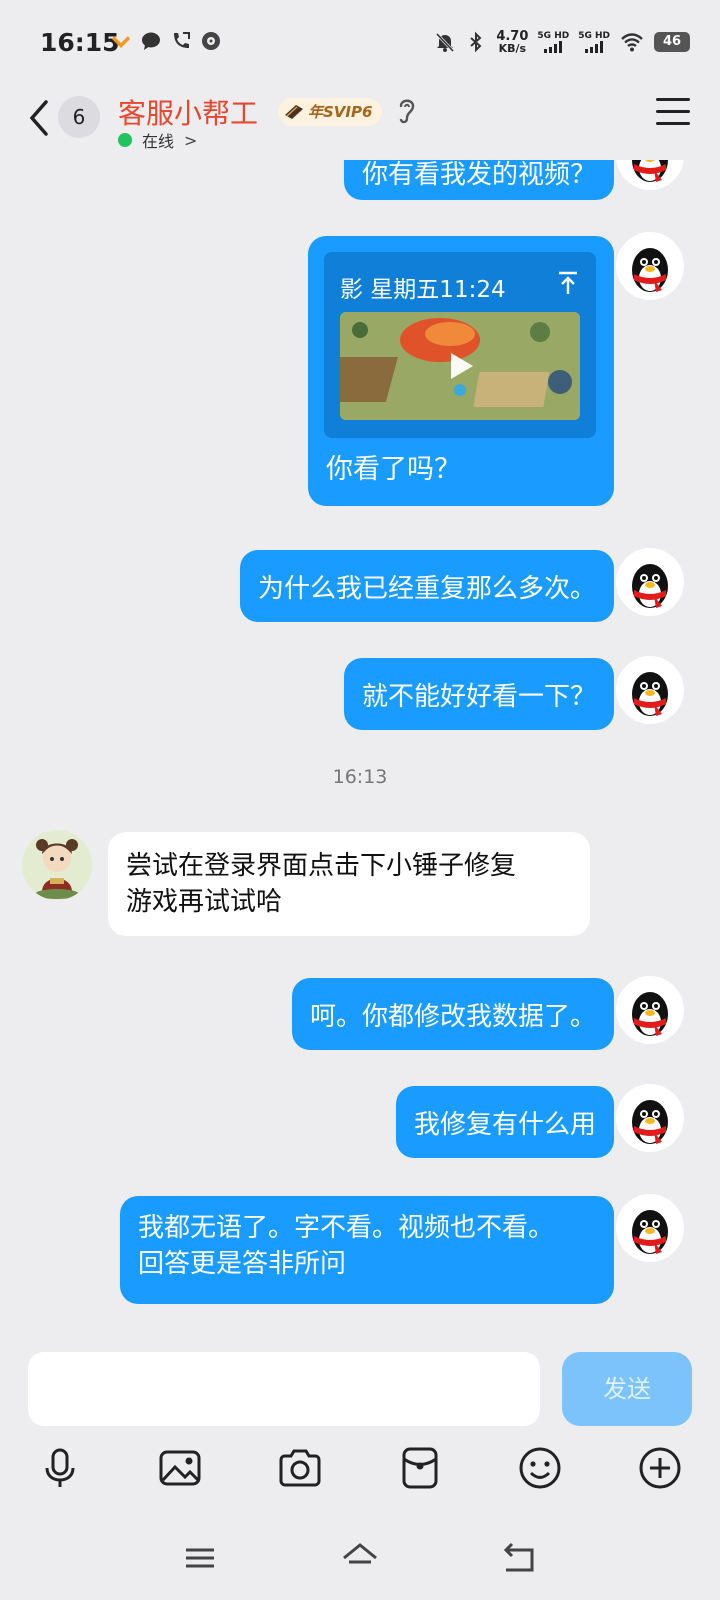  I want to click on vip-badge-label: 年SVIP6, so click(340, 112).